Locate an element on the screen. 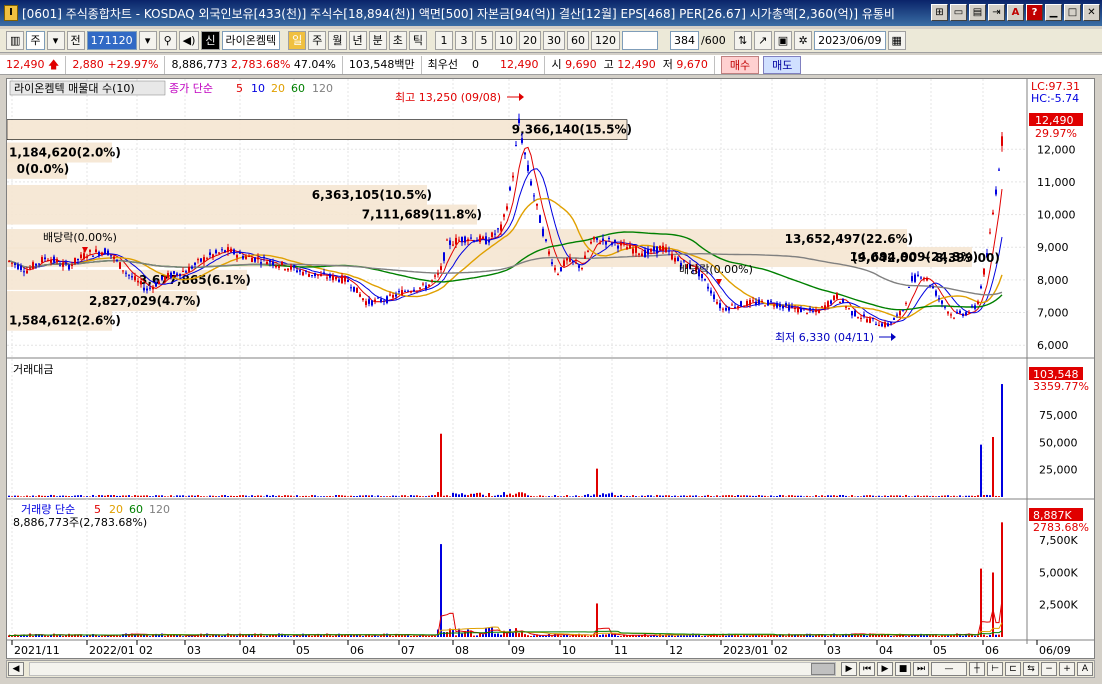 Image resolution: width=1102 pixels, height=684 pixels. fit-icon: ⊏ is located at coordinates (1013, 669).